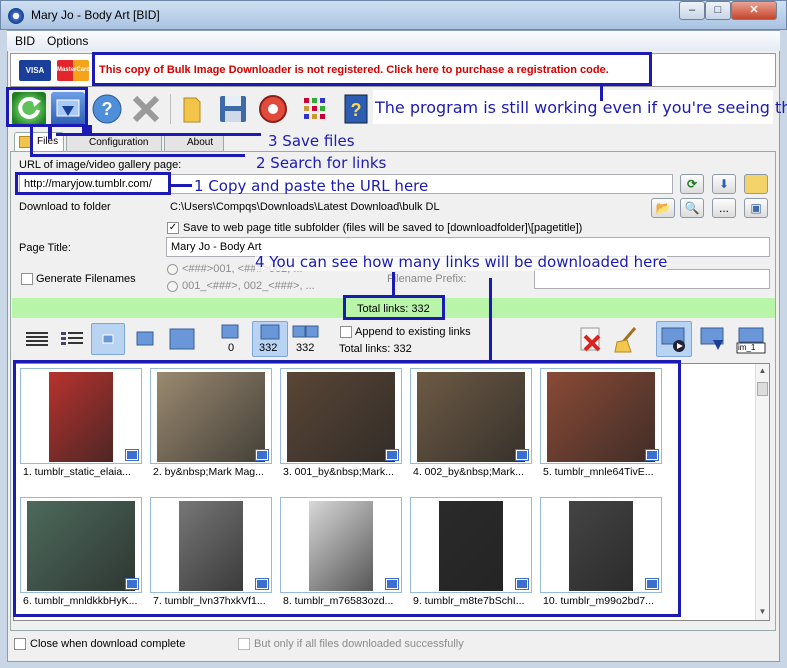  Describe the element at coordinates (346, 332) in the screenshot. I see `append-links-checkbox` at that location.